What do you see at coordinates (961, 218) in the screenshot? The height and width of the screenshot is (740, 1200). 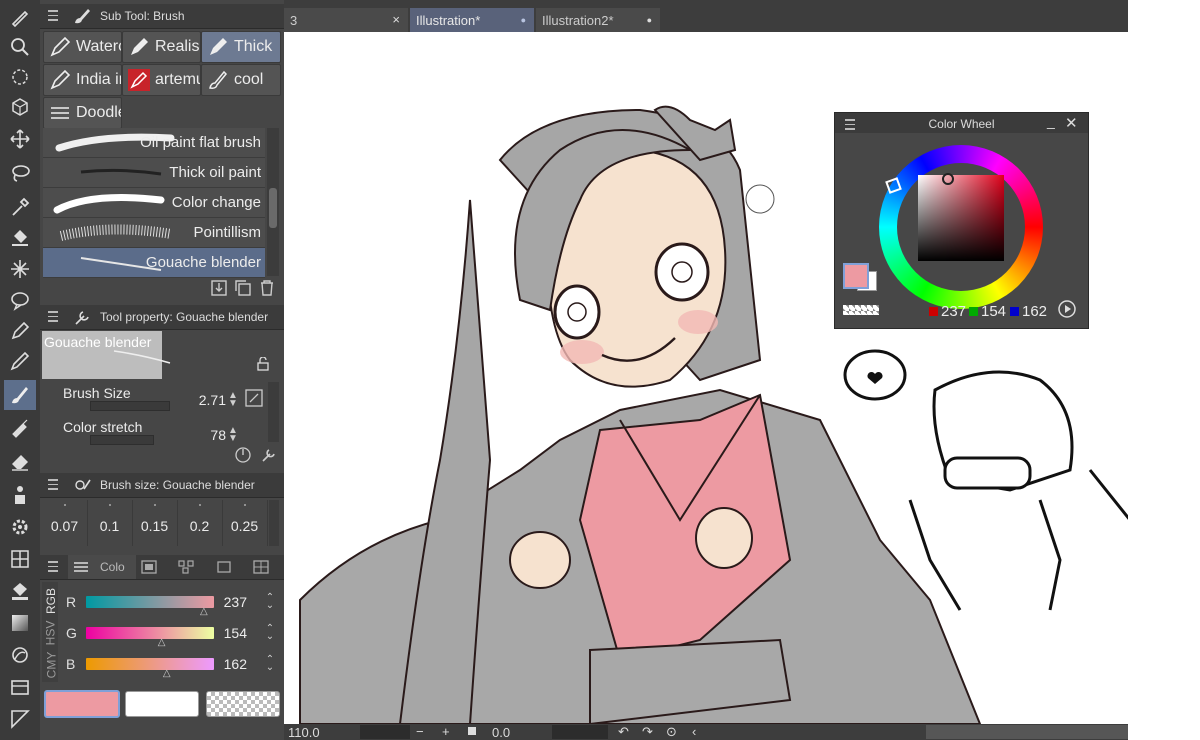 I see `saturation-value-square` at bounding box center [961, 218].